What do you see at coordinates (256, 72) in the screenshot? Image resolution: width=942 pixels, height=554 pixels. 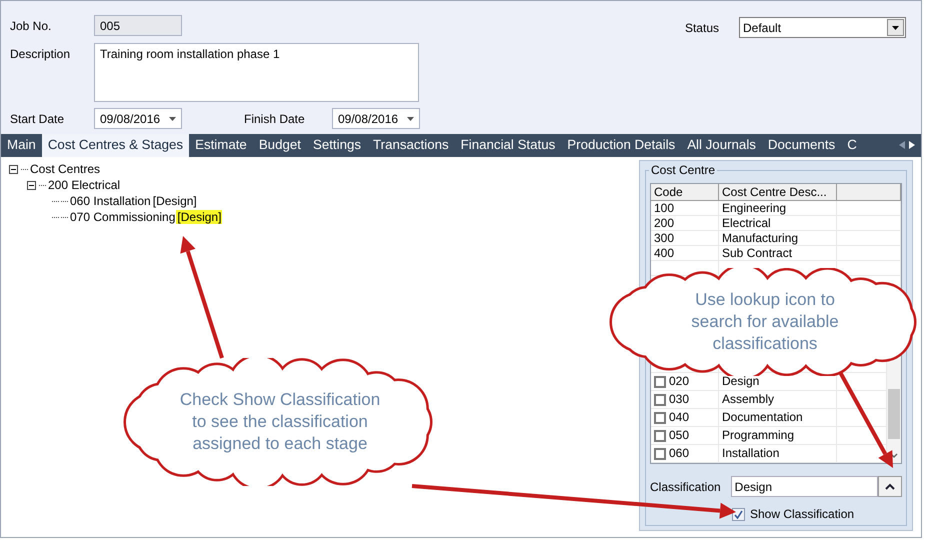 I see `description-field: Training room installation phase 1` at bounding box center [256, 72].